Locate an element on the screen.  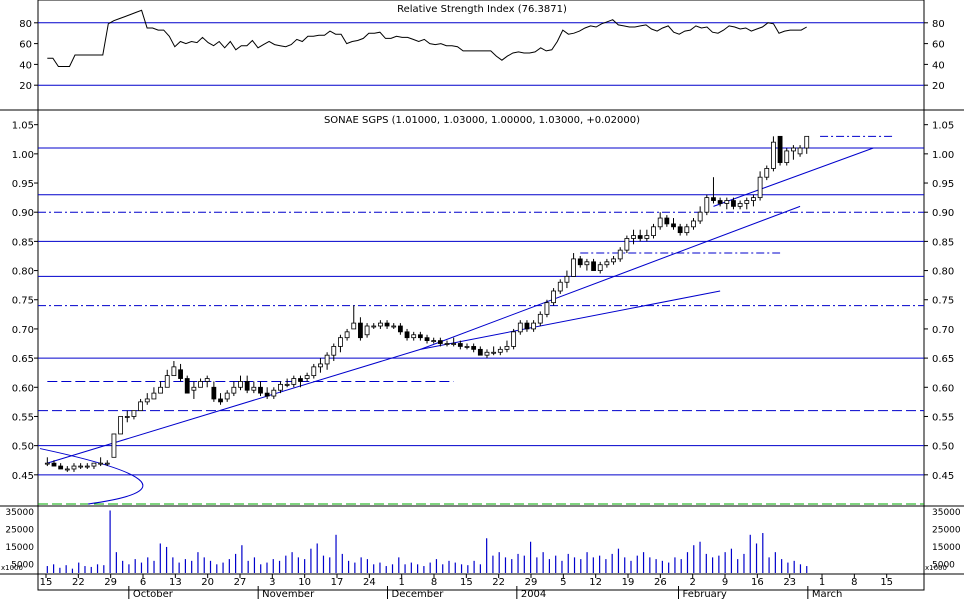
x-tick-label: 6 is located at coordinates (143, 582).